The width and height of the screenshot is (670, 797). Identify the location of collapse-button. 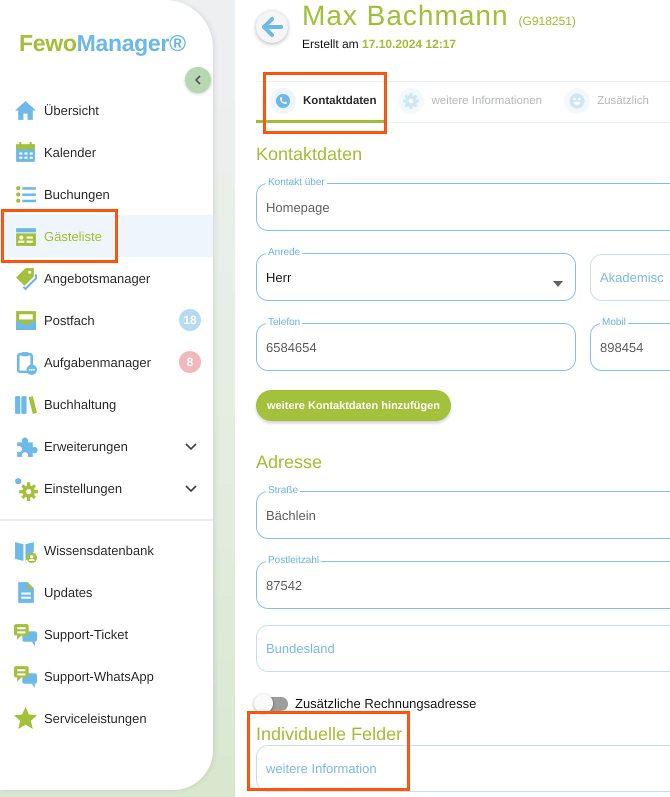
(198, 80).